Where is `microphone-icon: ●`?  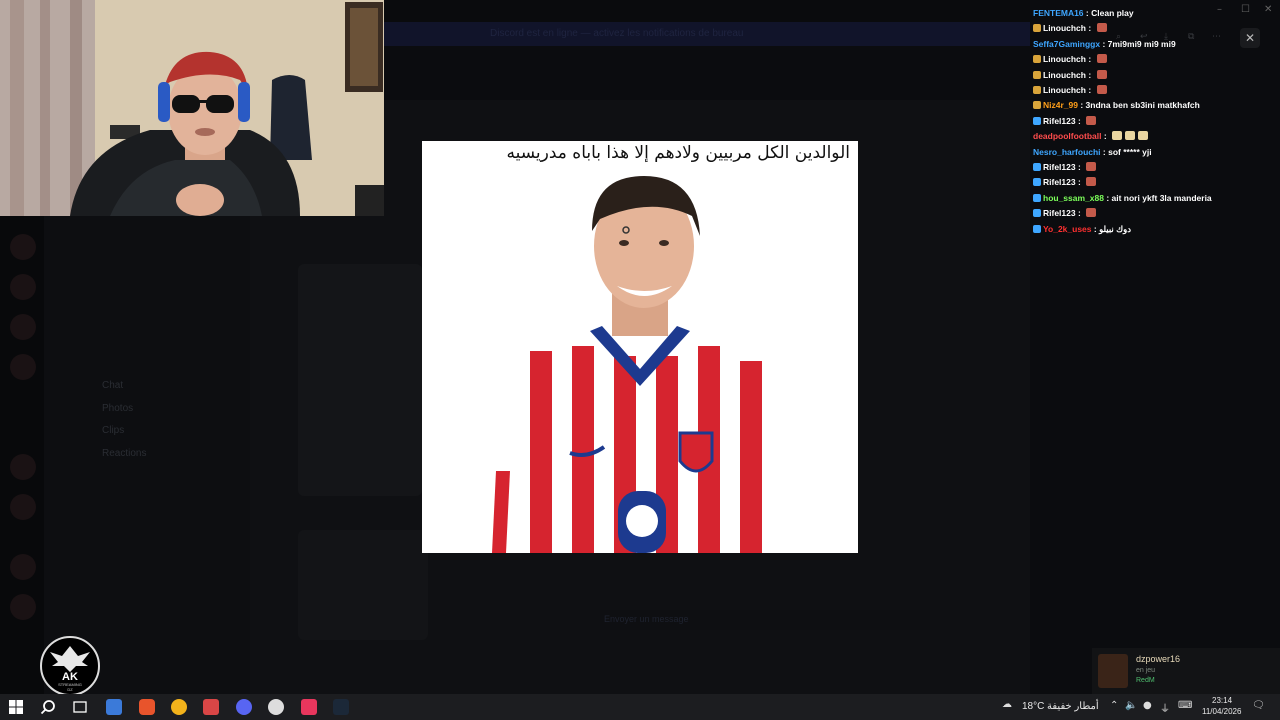
microphone-icon: ● is located at coordinates (1147, 705).